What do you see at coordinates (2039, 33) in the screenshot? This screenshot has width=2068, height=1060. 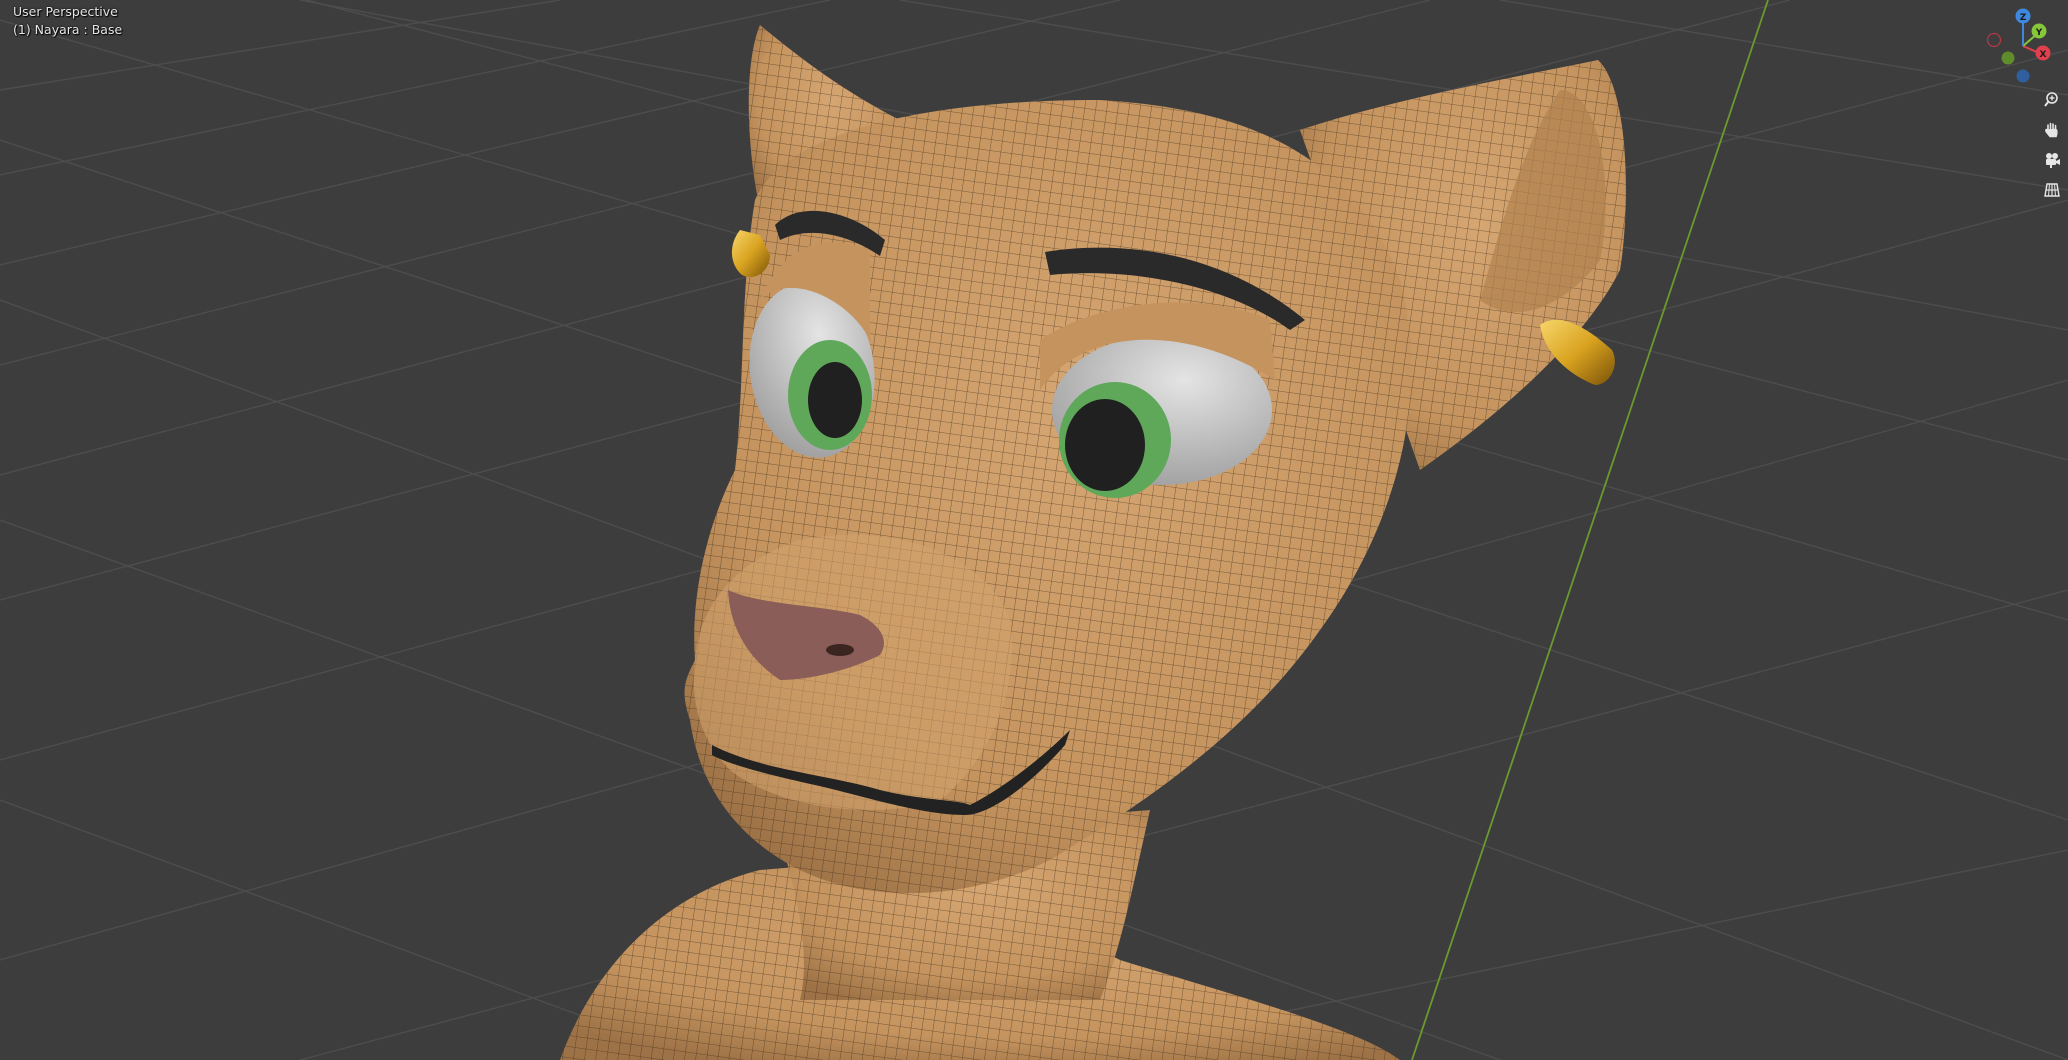 I see `gizmo-y-label: Y` at bounding box center [2039, 33].